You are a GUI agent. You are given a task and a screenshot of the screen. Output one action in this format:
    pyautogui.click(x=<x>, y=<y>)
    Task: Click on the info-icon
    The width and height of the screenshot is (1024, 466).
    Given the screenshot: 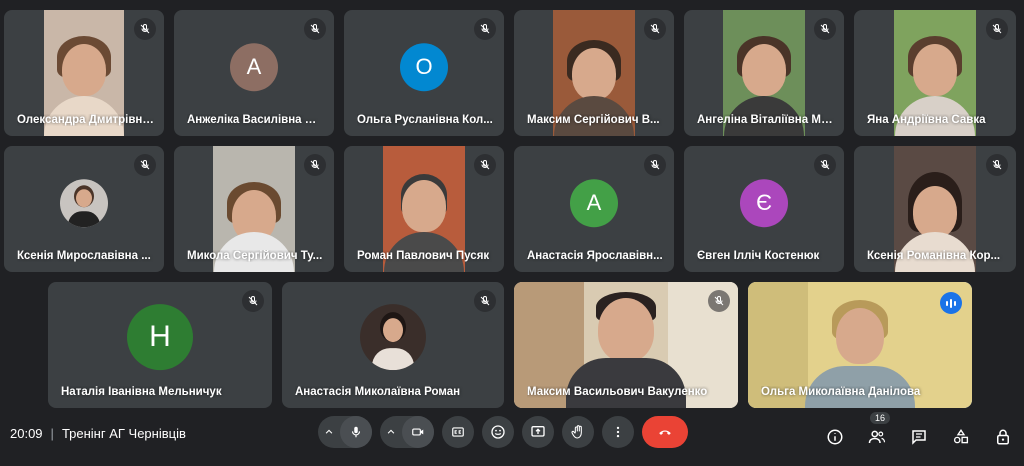 What is the action you would take?
    pyautogui.click(x=835, y=437)
    